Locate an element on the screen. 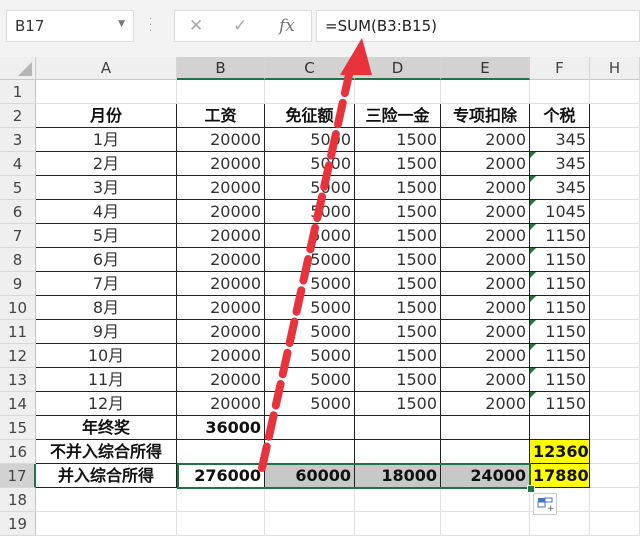 The image size is (640, 538). cell-H13 is located at coordinates (615, 380).